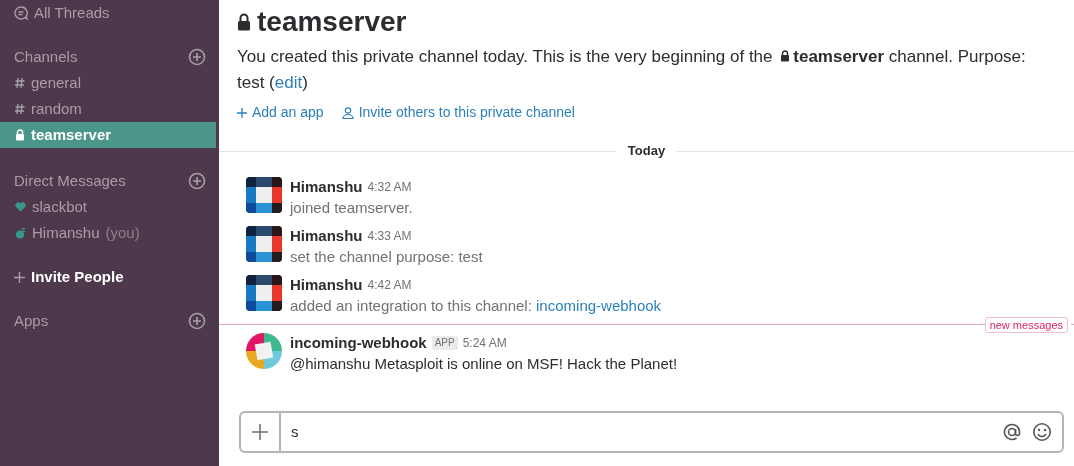 The height and width of the screenshot is (466, 1074). Describe the element at coordinates (31, 321) in the screenshot. I see `section-heading: Apps` at that location.